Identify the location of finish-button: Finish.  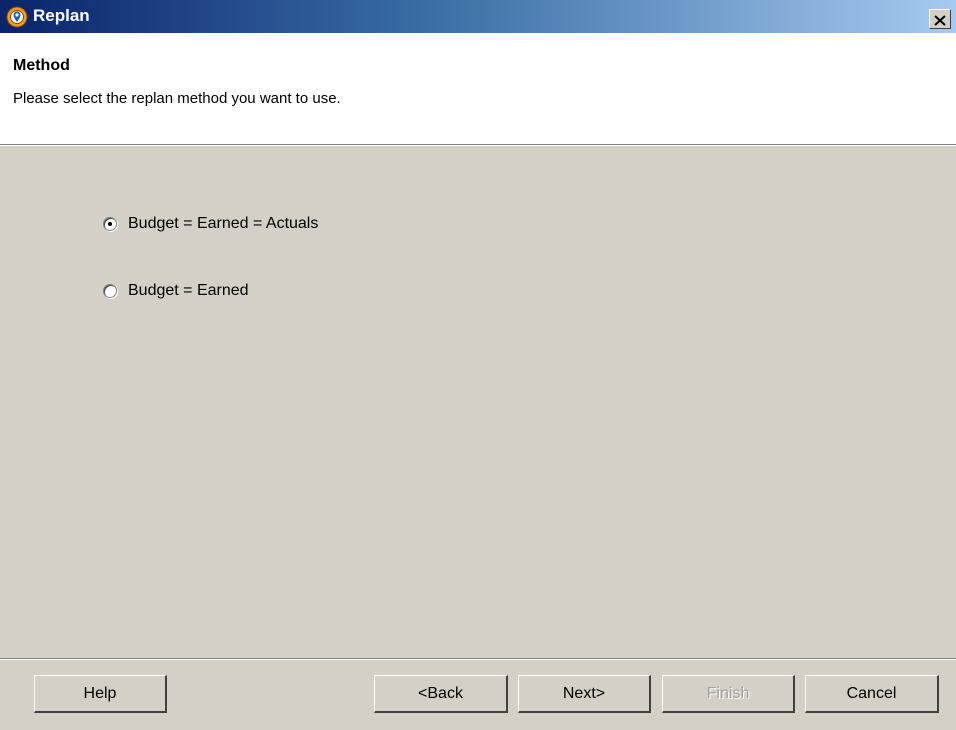
(728, 694).